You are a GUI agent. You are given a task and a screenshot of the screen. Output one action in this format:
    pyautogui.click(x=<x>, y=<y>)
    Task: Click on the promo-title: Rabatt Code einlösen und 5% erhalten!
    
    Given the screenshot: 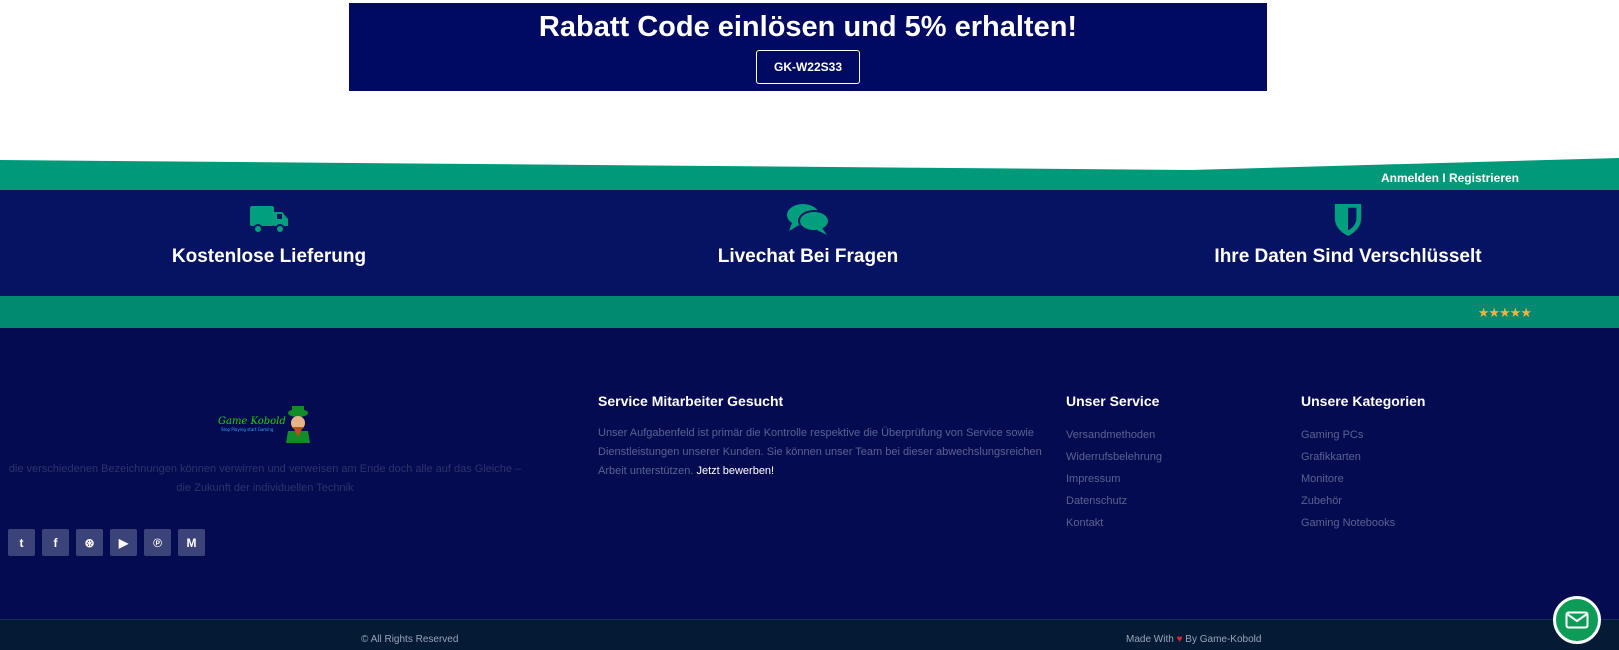 What is the action you would take?
    pyautogui.click(x=808, y=27)
    